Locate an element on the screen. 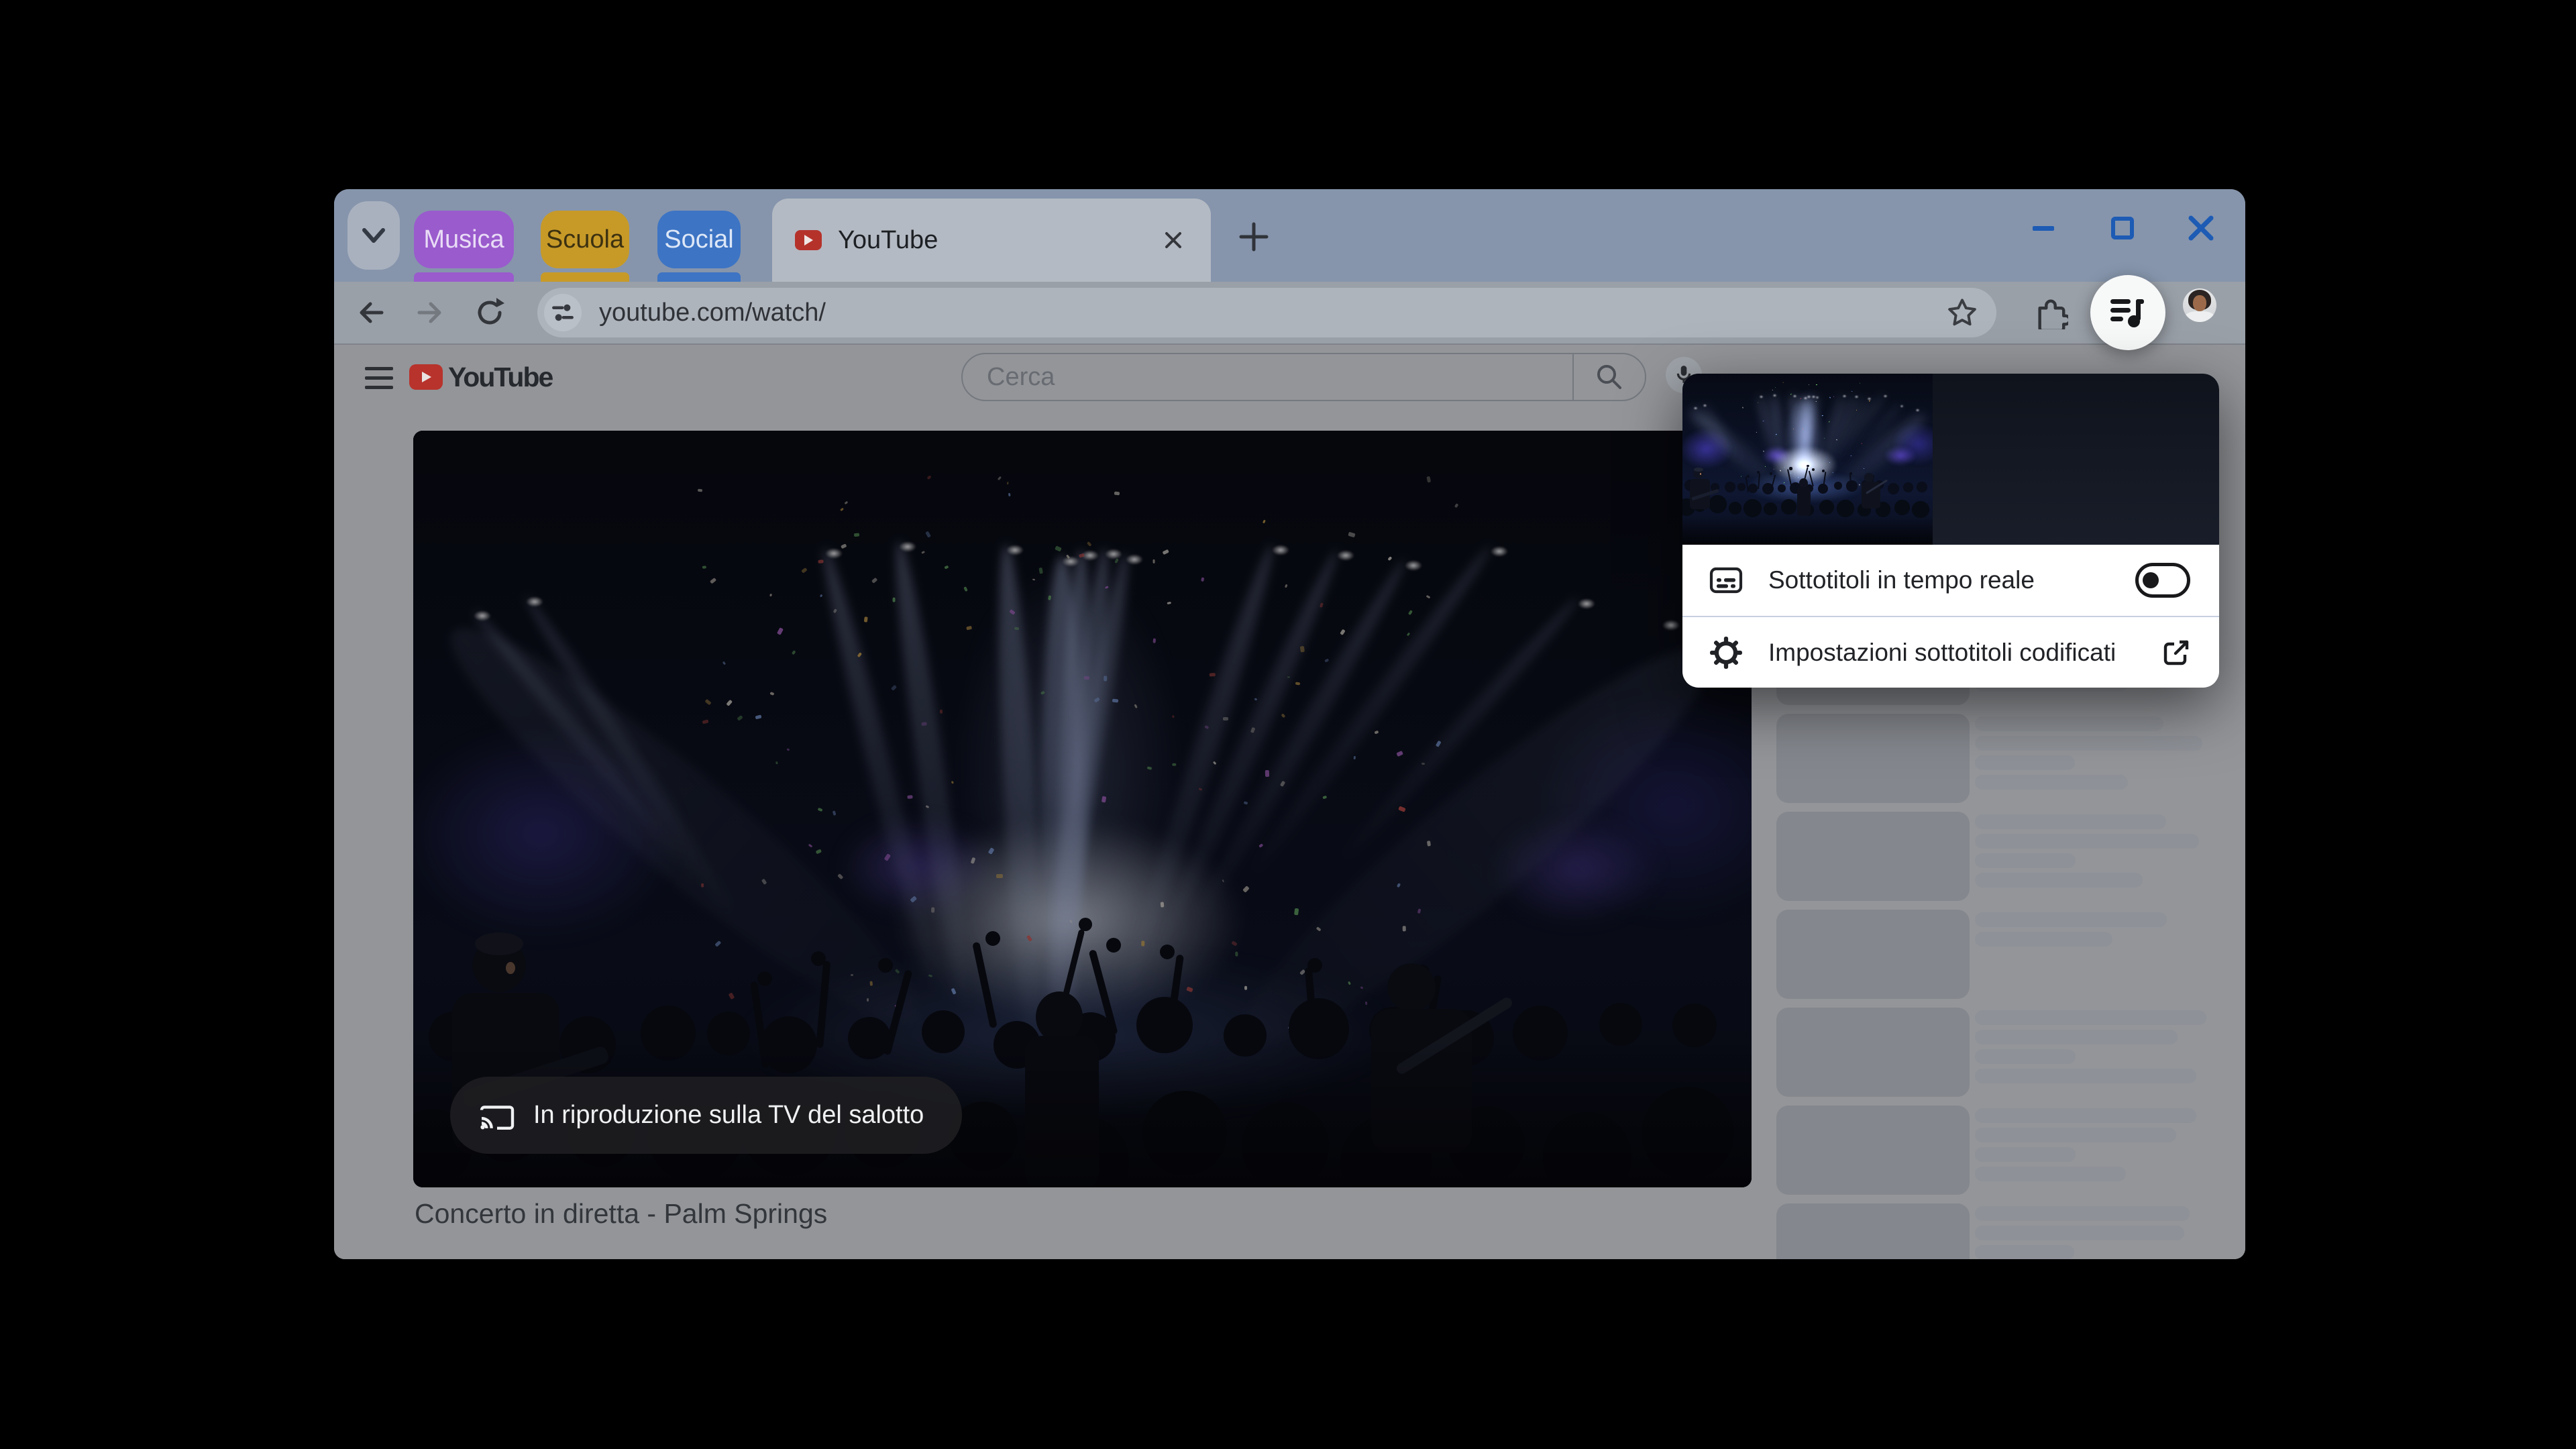 This screenshot has height=1449, width=2576. cast-status-label: In riproduzione sulla TV del salotto is located at coordinates (728, 1115).